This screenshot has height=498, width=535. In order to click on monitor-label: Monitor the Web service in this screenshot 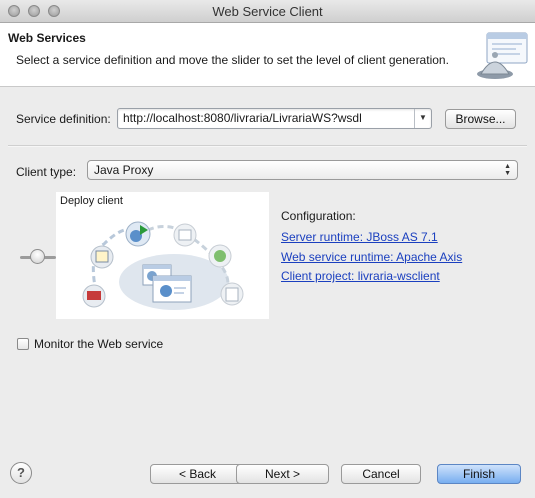, I will do `click(98, 344)`.